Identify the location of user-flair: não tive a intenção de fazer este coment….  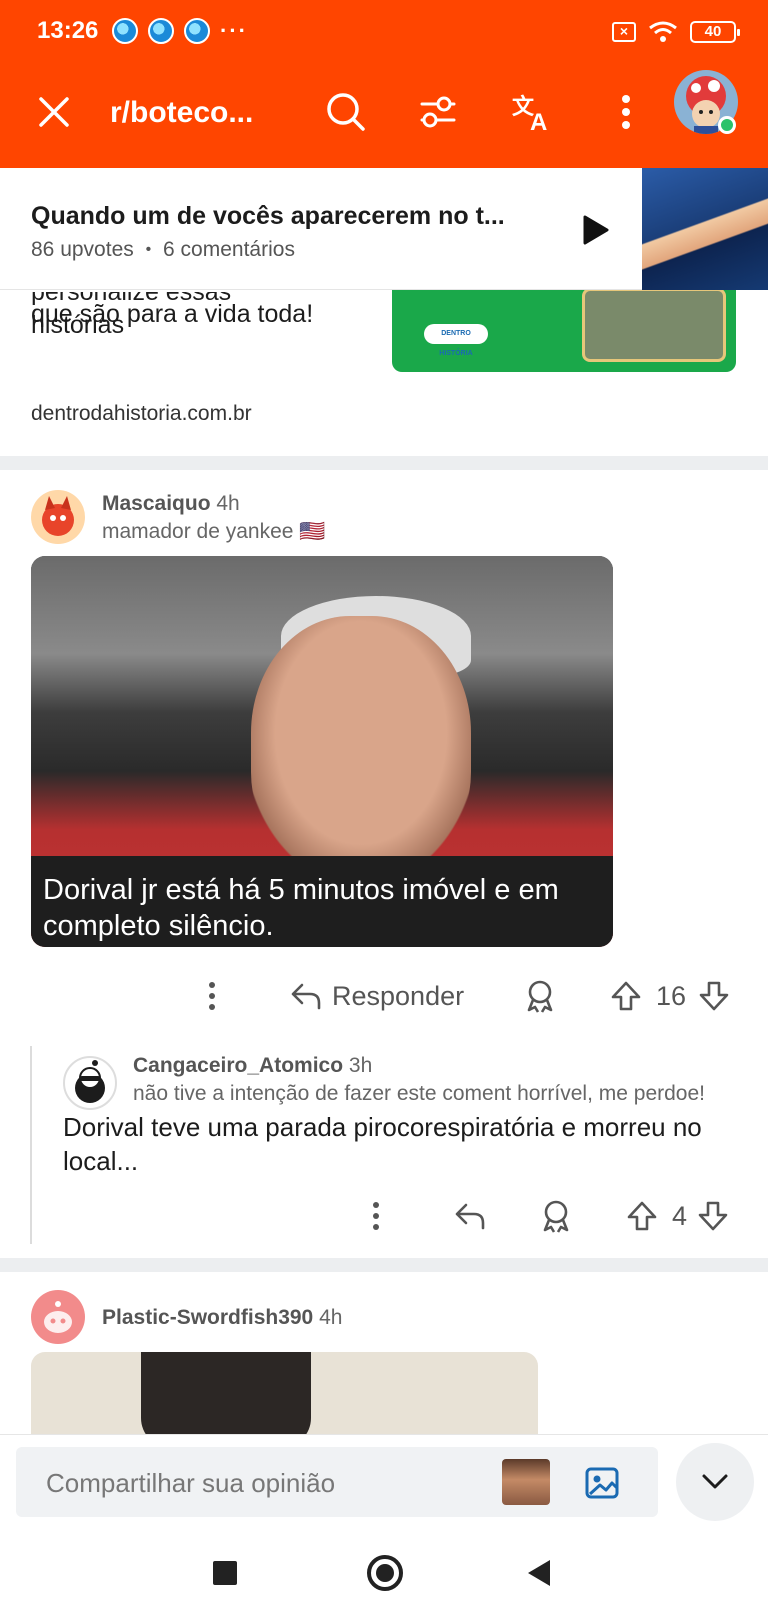
(419, 1093).